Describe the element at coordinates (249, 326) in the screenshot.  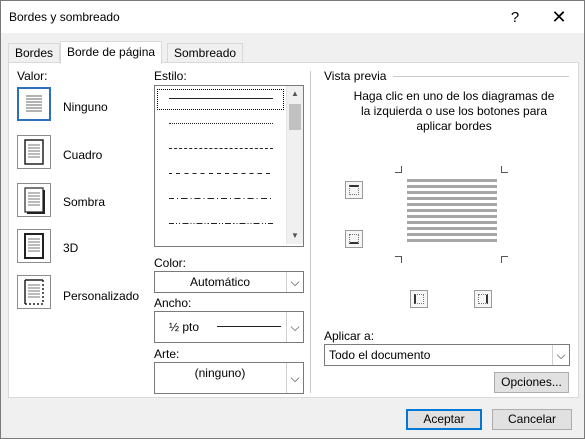
I see `width-line-sample` at that location.